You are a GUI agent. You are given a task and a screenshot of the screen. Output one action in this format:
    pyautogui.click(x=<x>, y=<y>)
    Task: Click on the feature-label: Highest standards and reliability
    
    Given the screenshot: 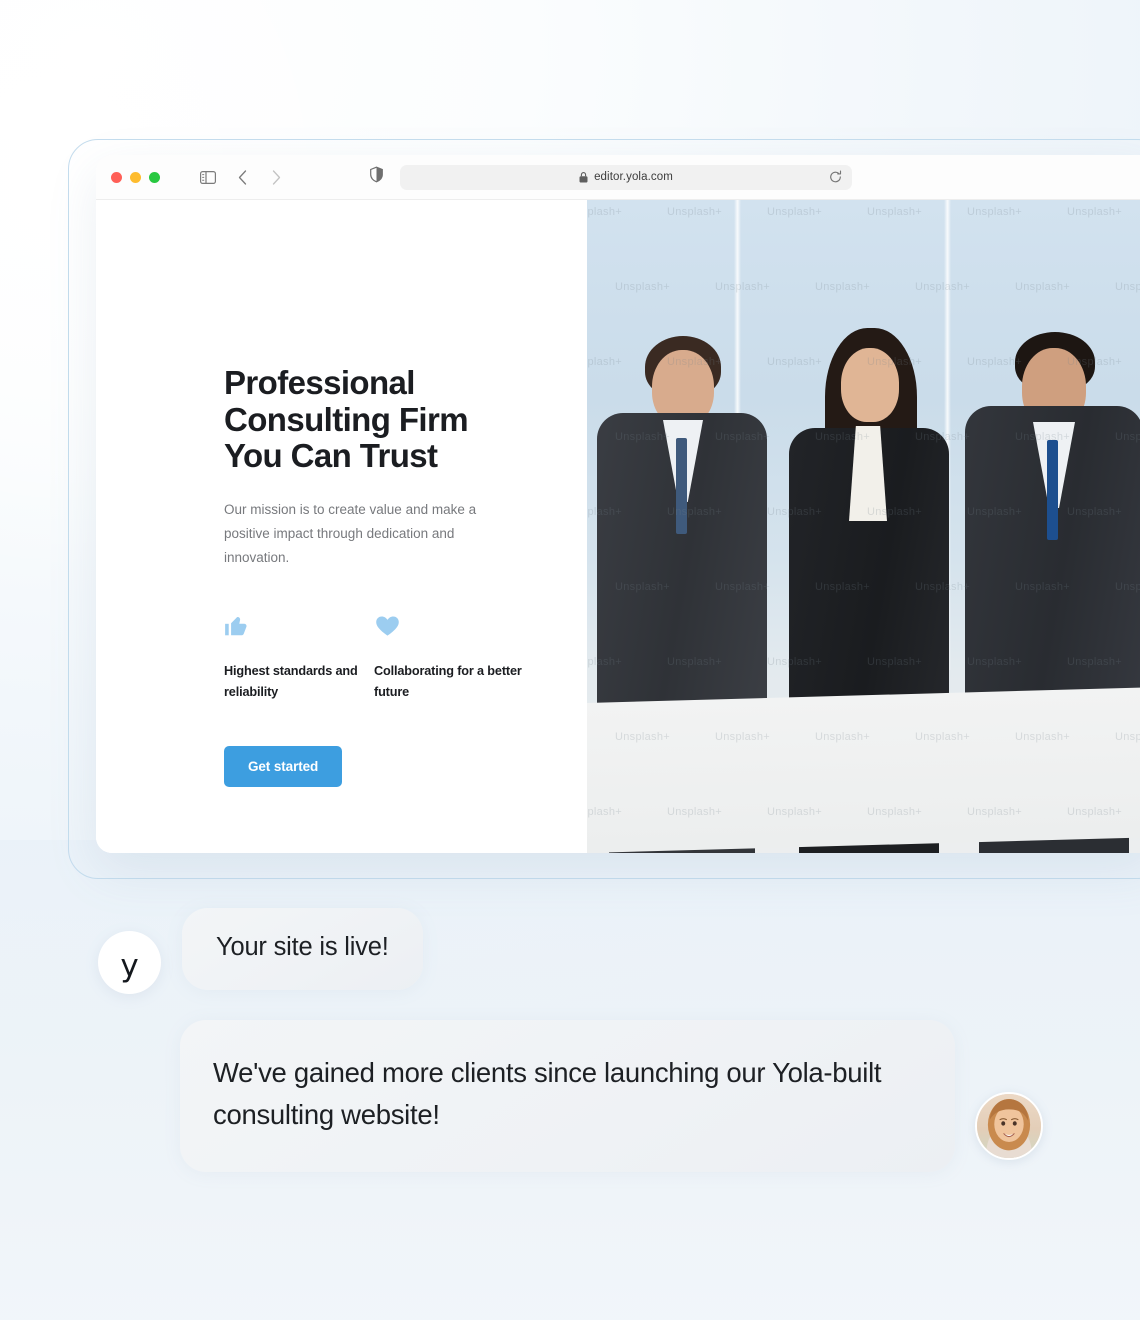 What is the action you would take?
    pyautogui.click(x=291, y=681)
    